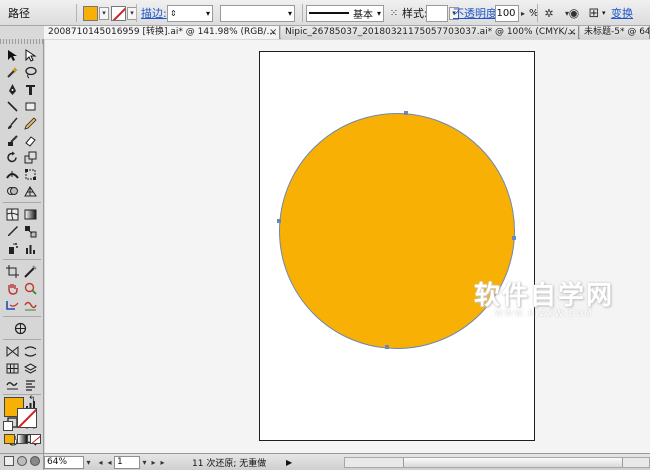  I want to click on spiral-tool-icon, so click(12, 385).